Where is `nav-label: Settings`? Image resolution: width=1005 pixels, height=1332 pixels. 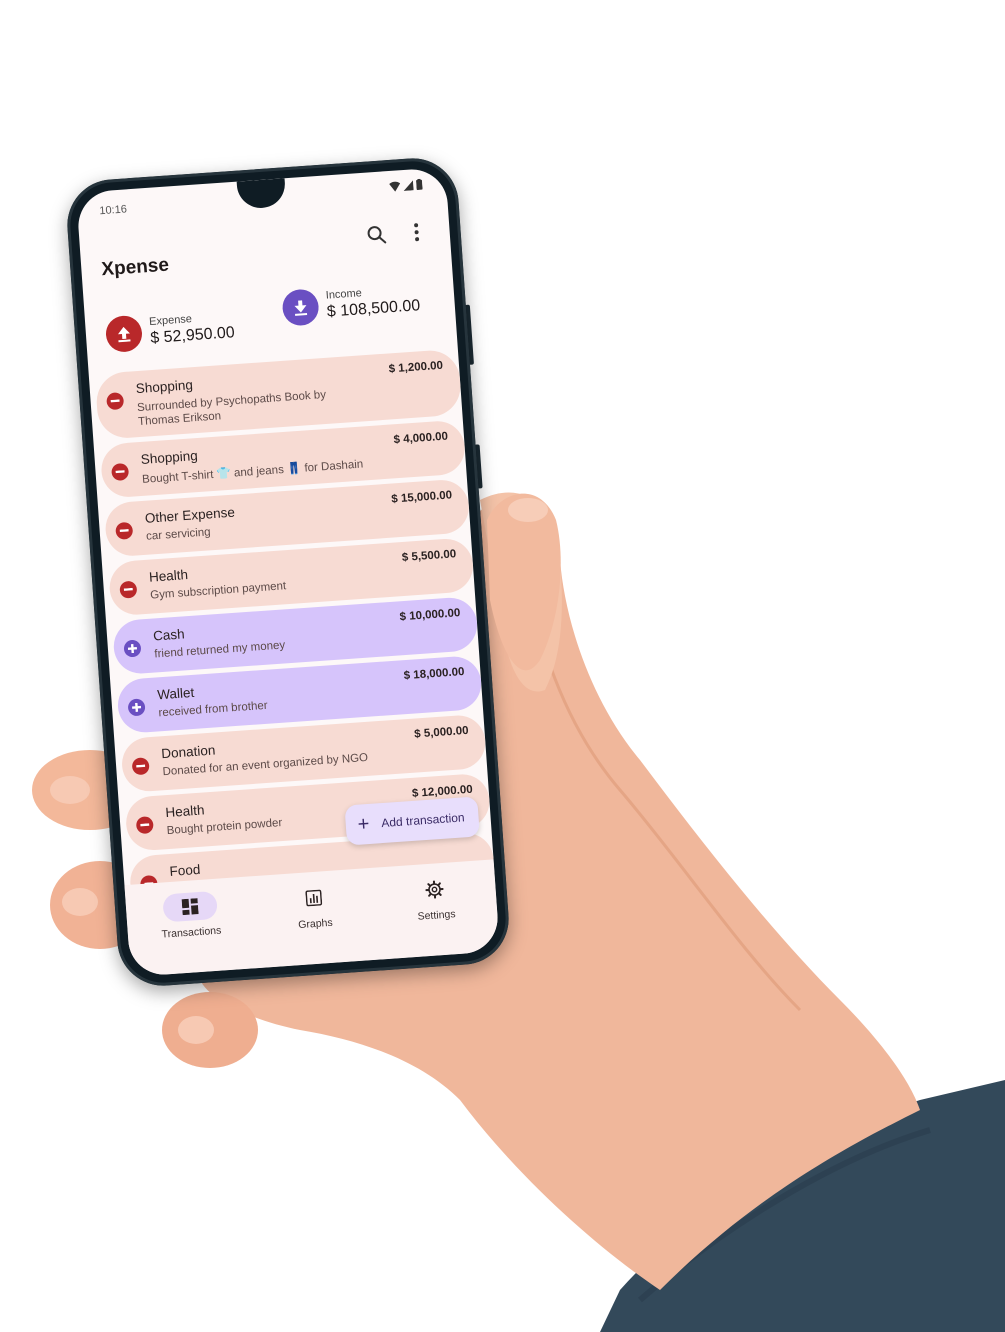
nav-label: Settings is located at coordinates (436, 915).